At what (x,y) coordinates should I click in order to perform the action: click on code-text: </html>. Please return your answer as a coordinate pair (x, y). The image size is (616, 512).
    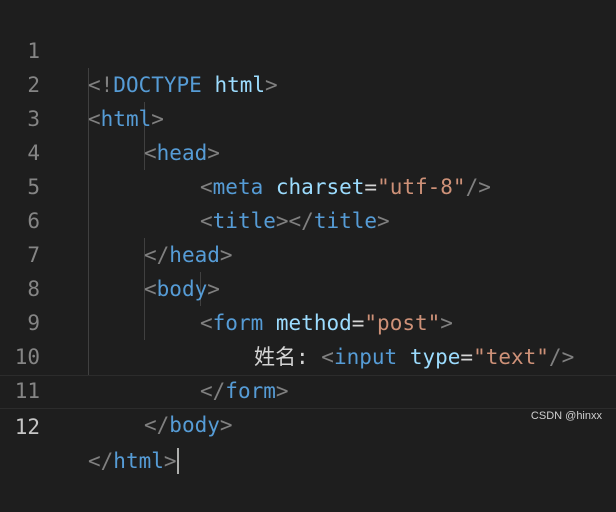
    Looking at the image, I should click on (133, 461).